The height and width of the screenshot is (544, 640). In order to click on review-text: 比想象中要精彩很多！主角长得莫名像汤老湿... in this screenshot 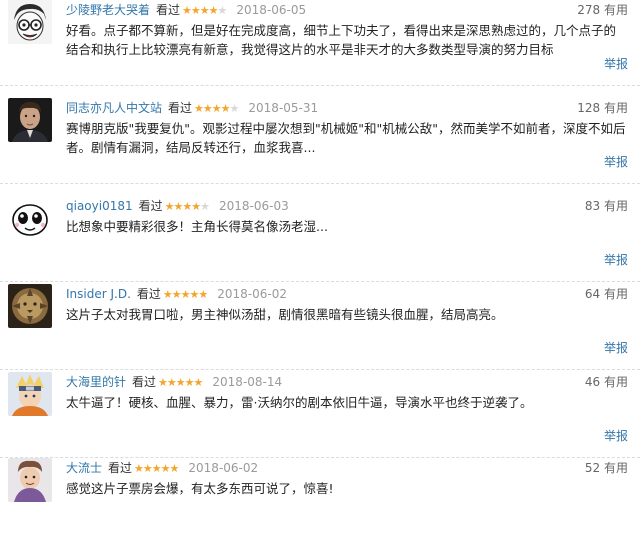, I will do `click(197, 226)`.